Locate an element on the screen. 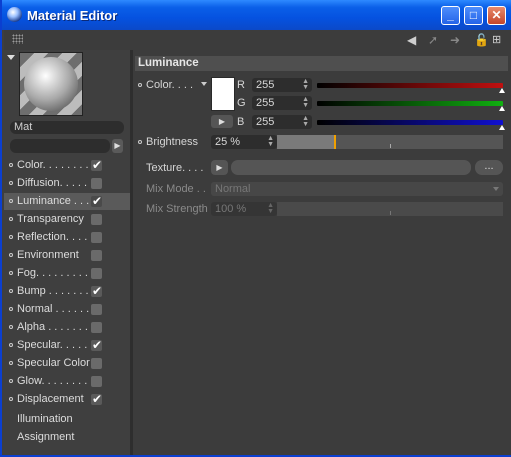 This screenshot has width=511, height=457. brightness-slider-handle is located at coordinates (334, 142).